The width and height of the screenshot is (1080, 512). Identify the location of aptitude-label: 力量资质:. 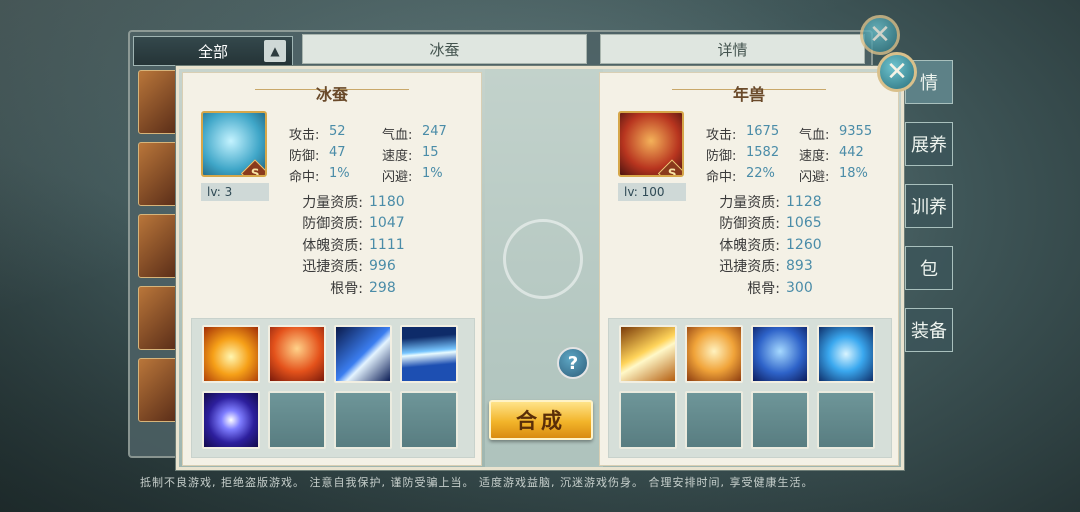
(749, 202).